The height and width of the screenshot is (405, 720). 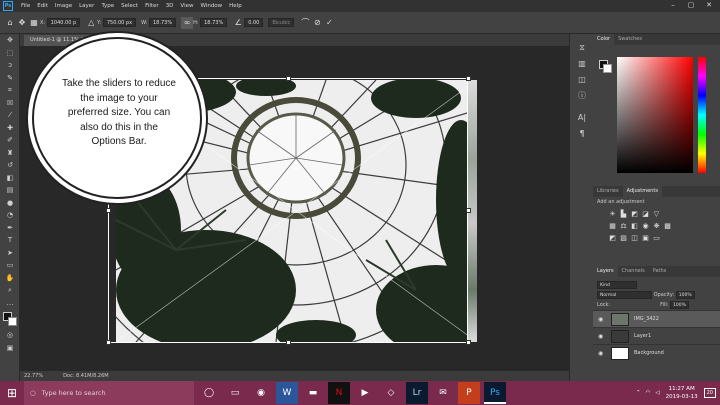 I want to click on brightness-icon: ☀, so click(x=612, y=214).